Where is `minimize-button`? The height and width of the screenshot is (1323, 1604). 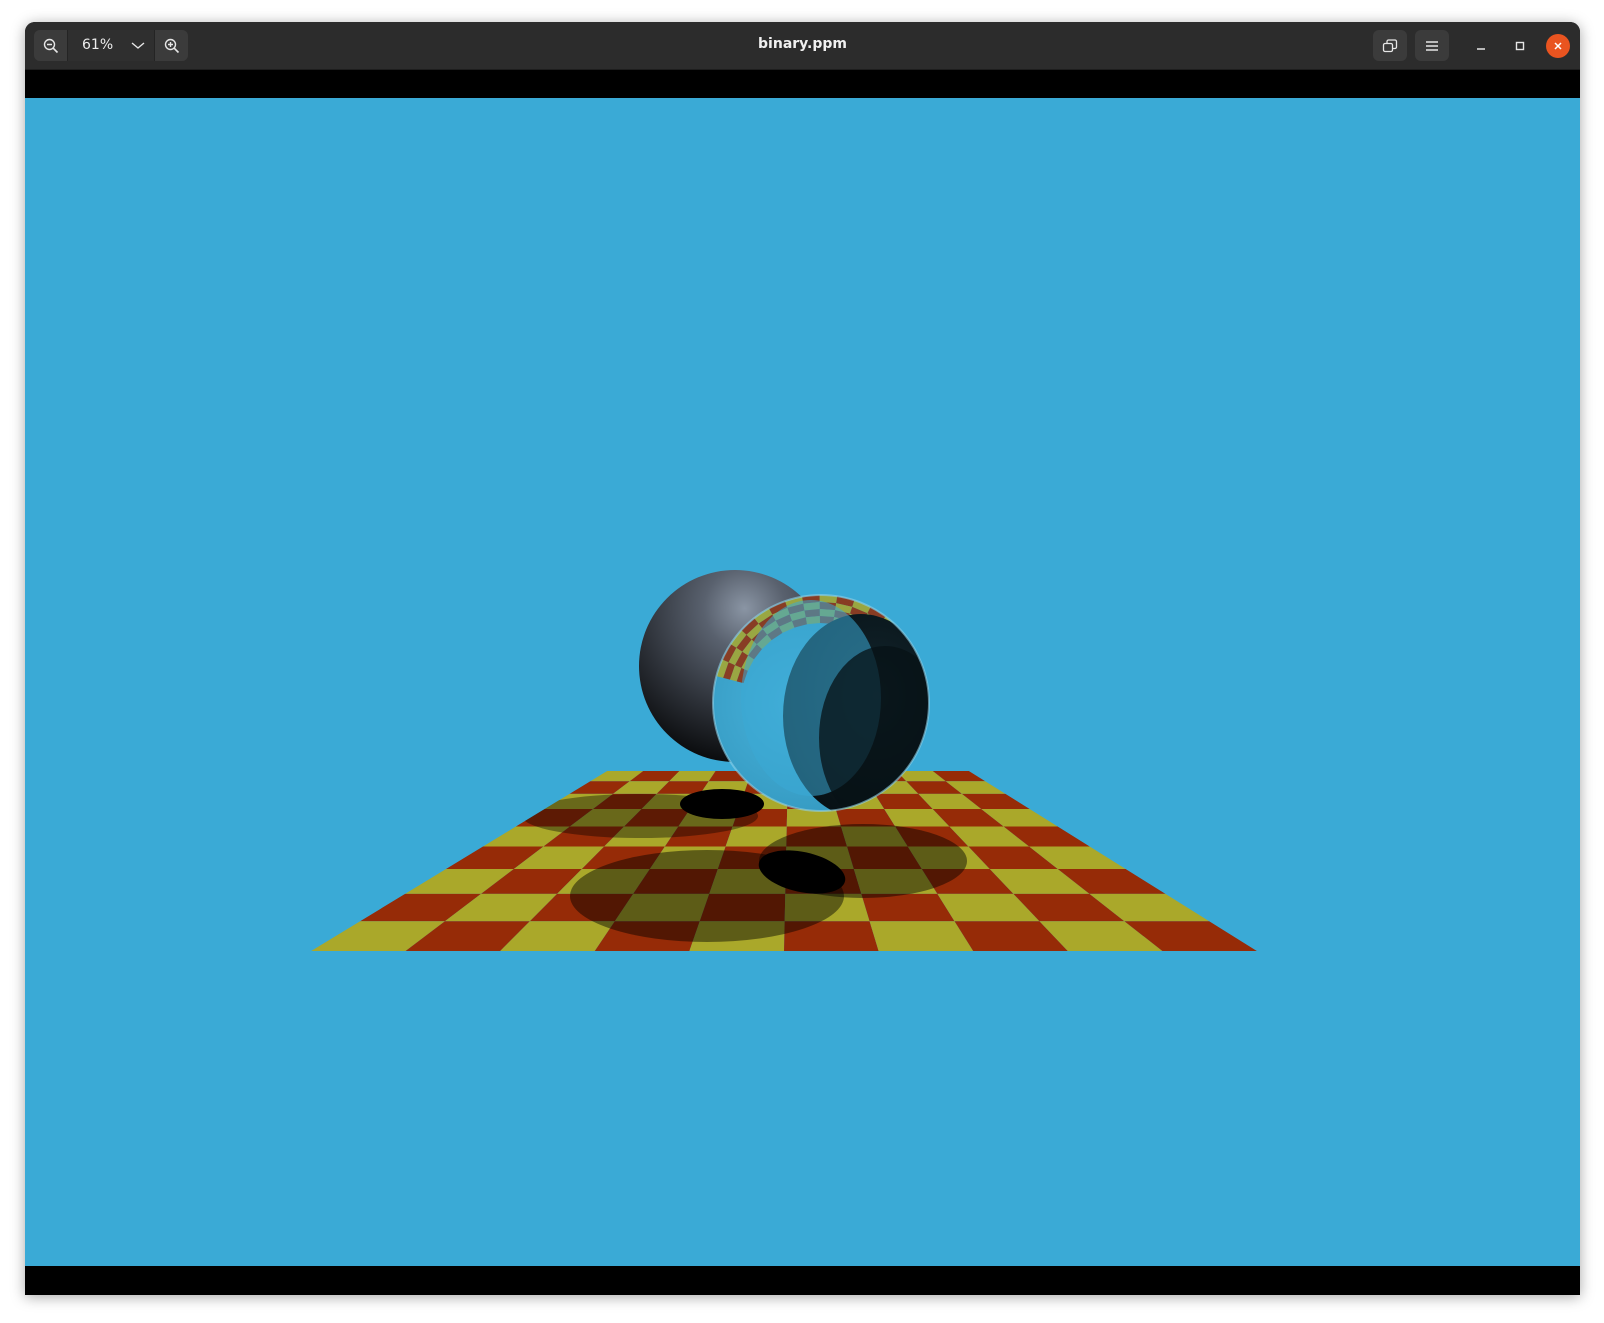
minimize-button is located at coordinates (1481, 46).